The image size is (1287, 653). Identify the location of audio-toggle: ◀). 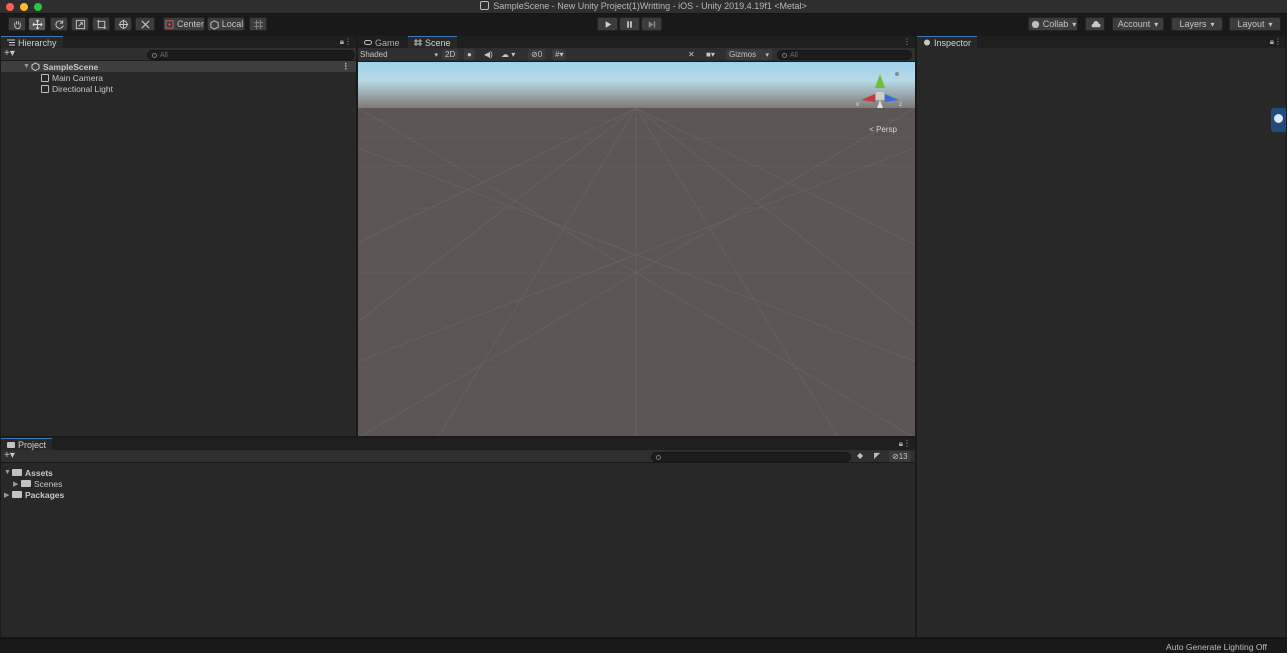
(488, 54).